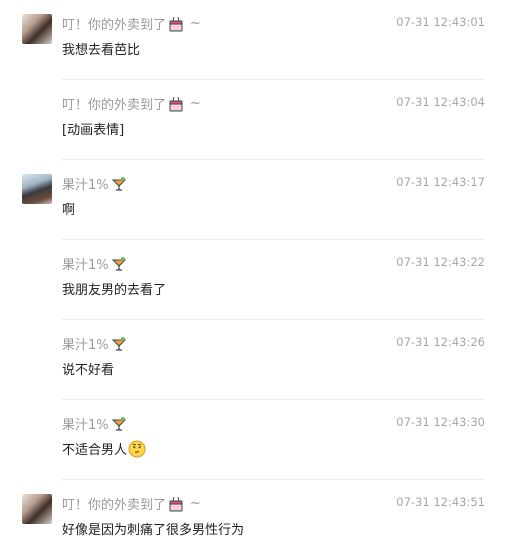 Image resolution: width=507 pixels, height=546 pixels. Describe the element at coordinates (137, 448) in the screenshot. I see `thinking-face-icon` at that location.